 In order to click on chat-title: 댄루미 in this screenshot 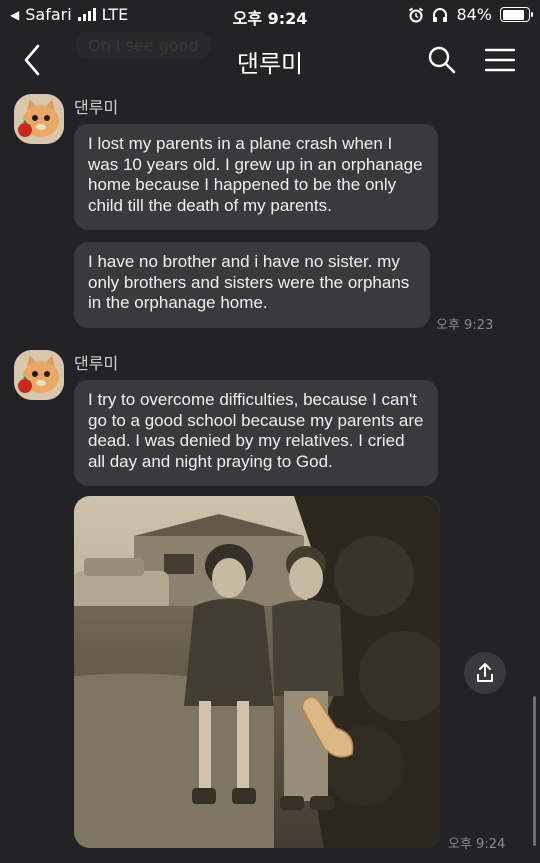, I will do `click(270, 64)`.